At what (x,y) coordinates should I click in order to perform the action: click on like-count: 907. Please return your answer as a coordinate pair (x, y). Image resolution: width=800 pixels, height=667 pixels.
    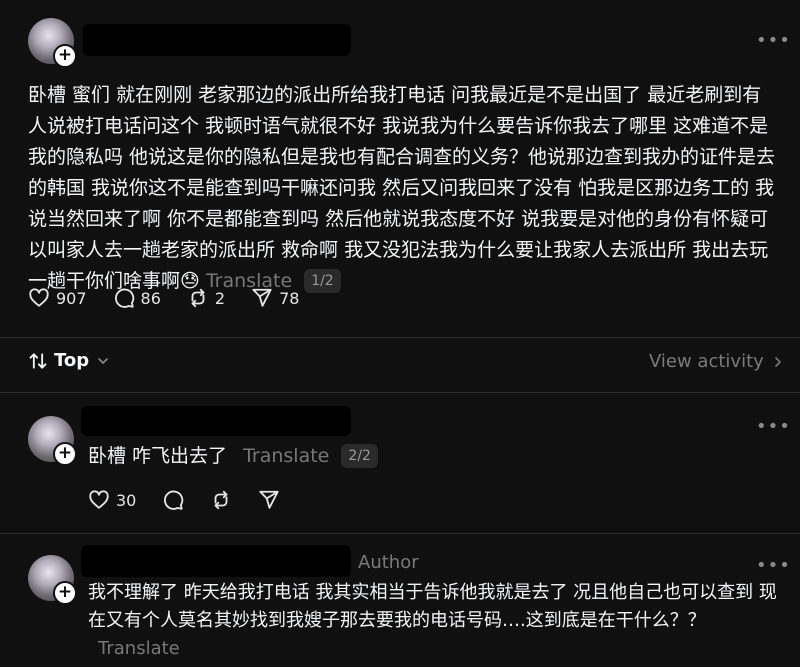
    Looking at the image, I should click on (71, 298).